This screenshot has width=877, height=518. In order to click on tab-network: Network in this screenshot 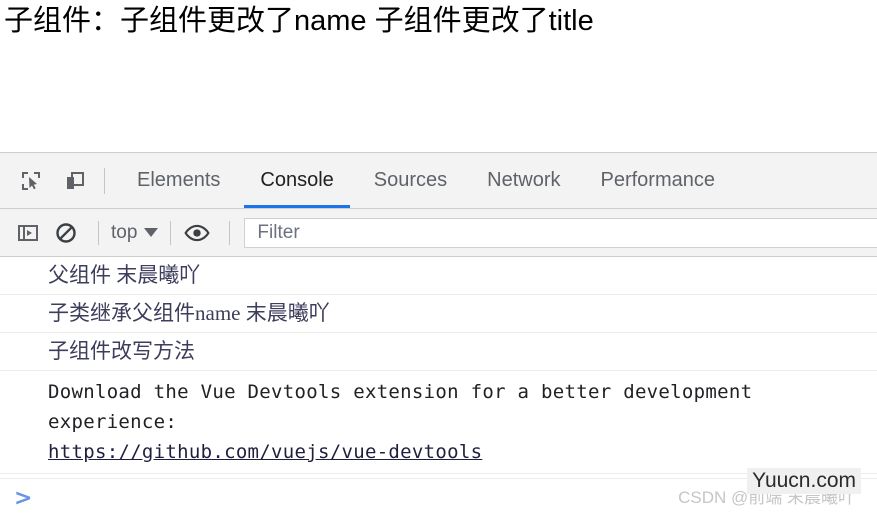, I will do `click(523, 180)`.